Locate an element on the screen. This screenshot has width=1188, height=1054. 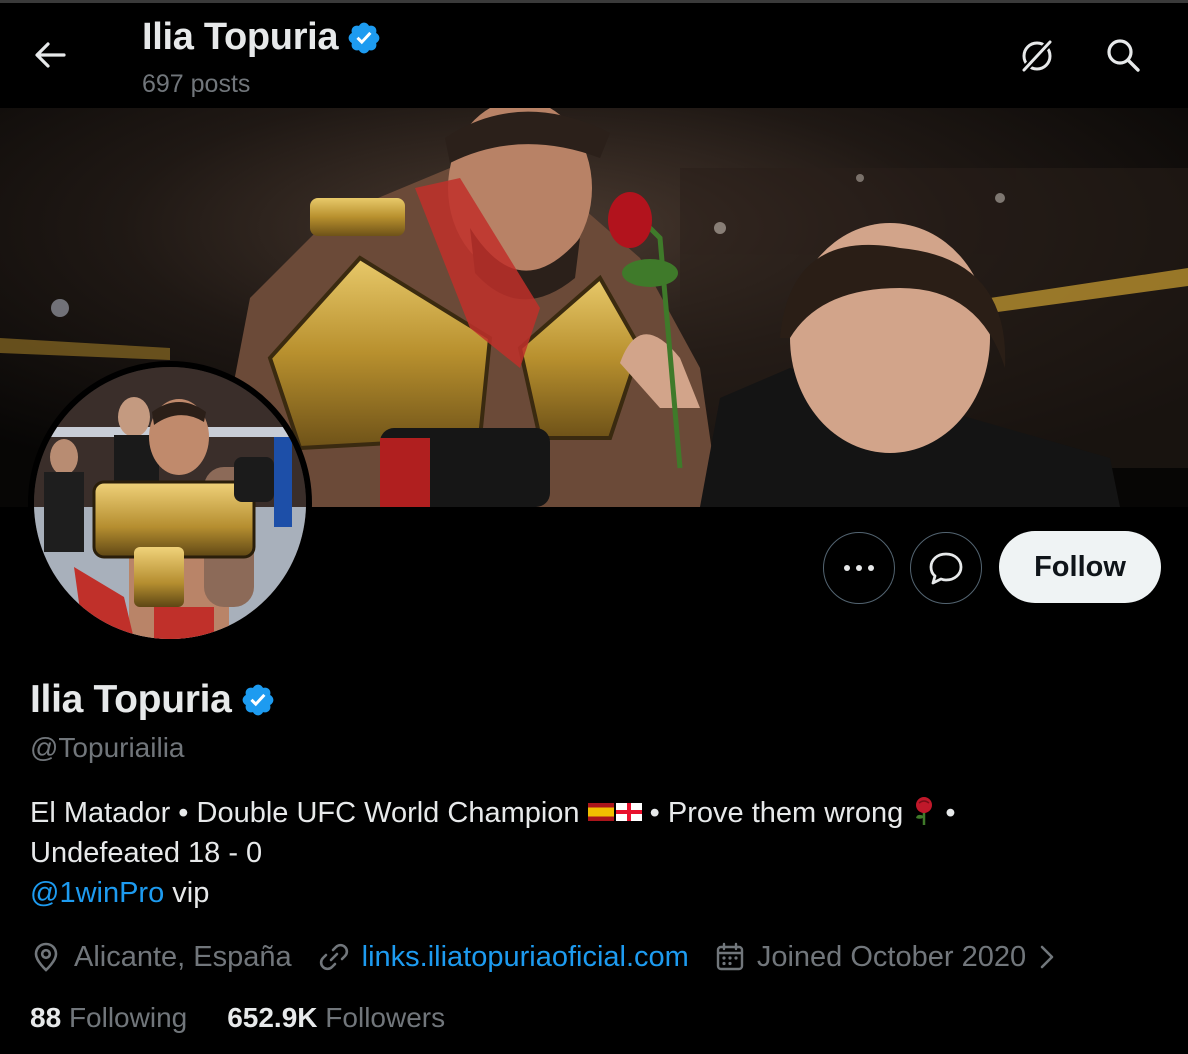
more-options-button is located at coordinates (859, 568).